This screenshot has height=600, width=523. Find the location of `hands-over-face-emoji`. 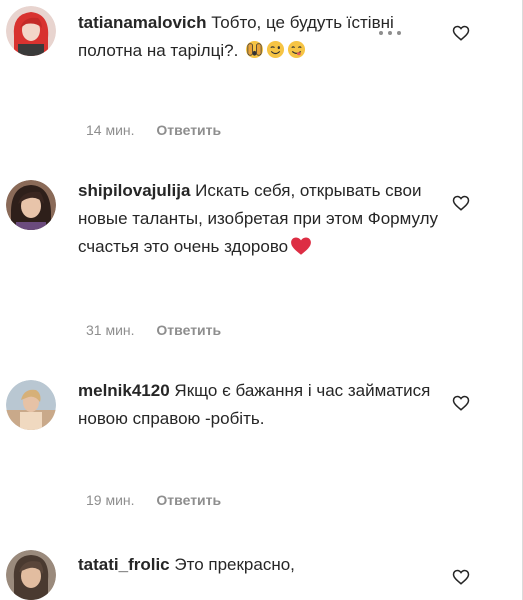

hands-over-face-emoji is located at coordinates (254, 49).